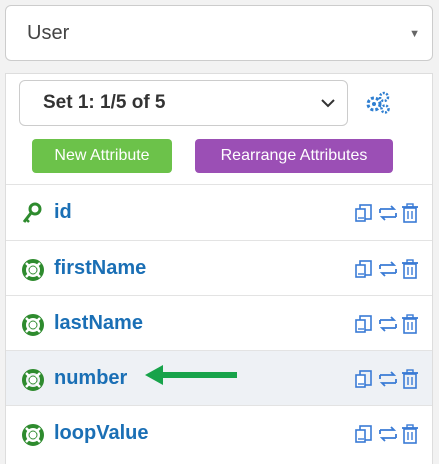 This screenshot has width=439, height=464. What do you see at coordinates (219, 33) in the screenshot?
I see `entity-select: User ▼` at bounding box center [219, 33].